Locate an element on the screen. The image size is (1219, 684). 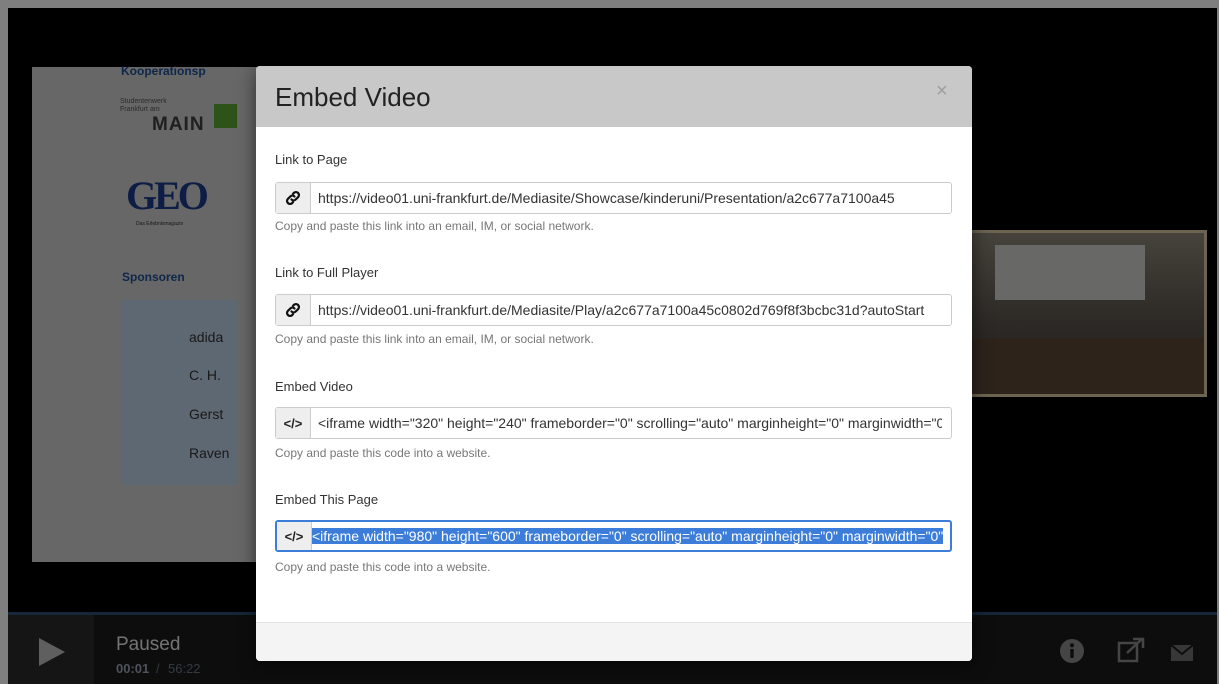
embed-video-row: </> is located at coordinates (613, 423).